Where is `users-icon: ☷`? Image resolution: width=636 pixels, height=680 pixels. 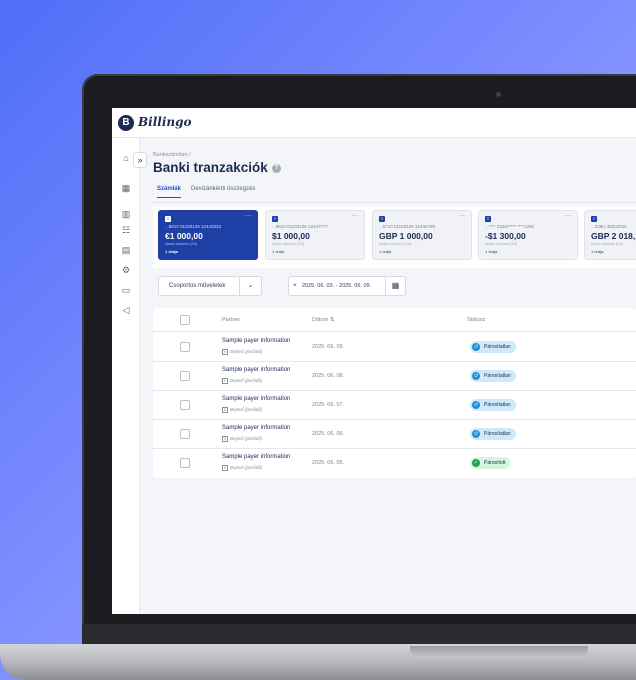
users-icon: ☷ is located at coordinates (126, 230).